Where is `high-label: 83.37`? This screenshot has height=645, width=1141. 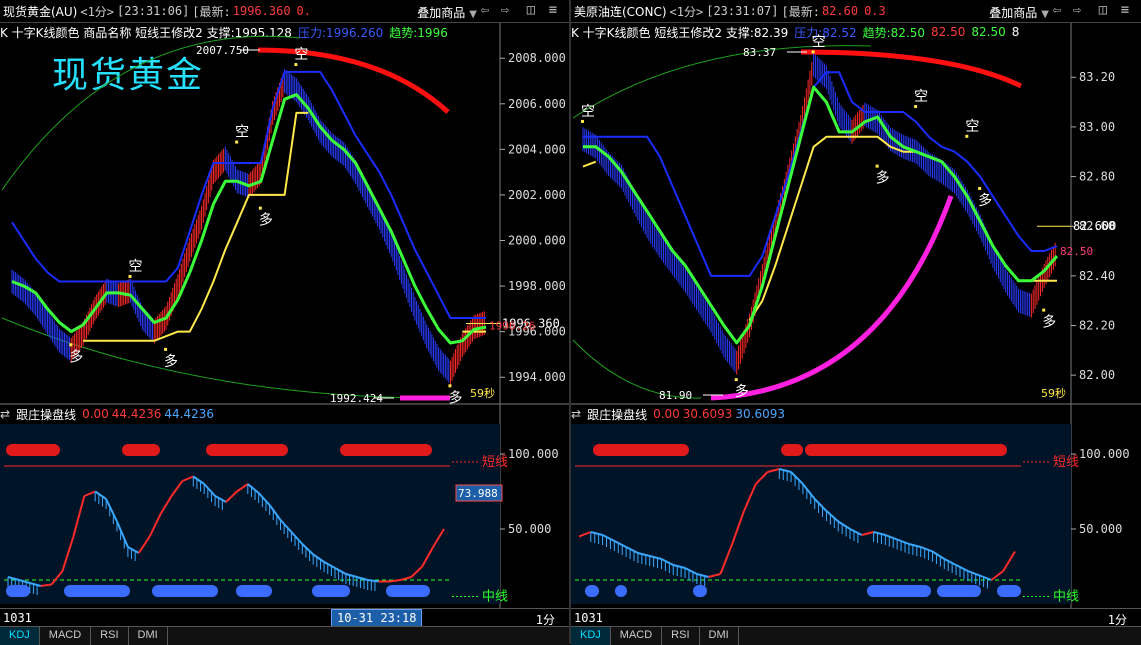 high-label: 83.37 is located at coordinates (759, 52).